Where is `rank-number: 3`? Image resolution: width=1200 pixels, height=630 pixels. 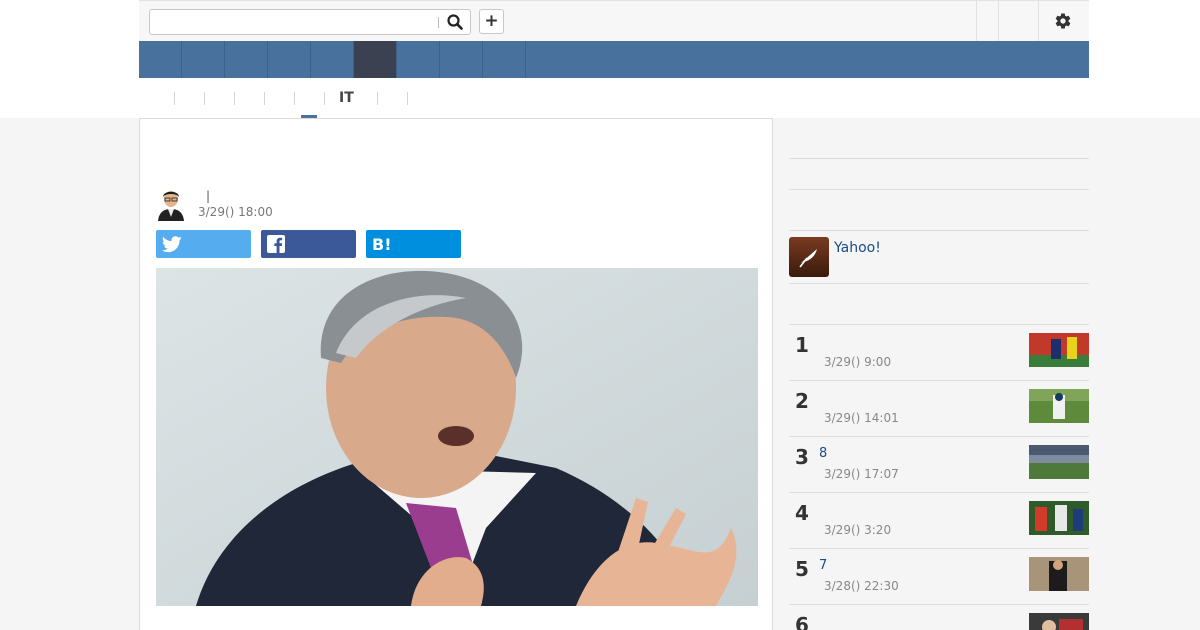 rank-number: 3 is located at coordinates (802, 457).